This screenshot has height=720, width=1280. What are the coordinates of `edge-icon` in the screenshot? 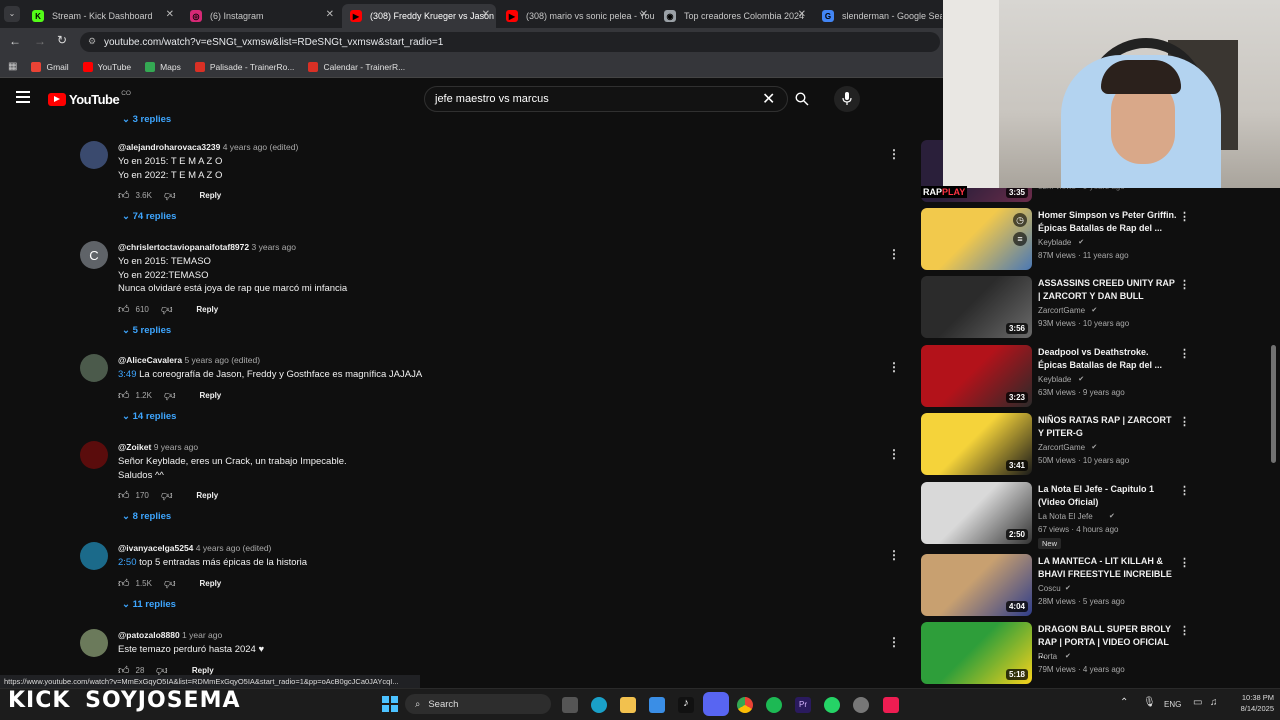 It's located at (599, 705).